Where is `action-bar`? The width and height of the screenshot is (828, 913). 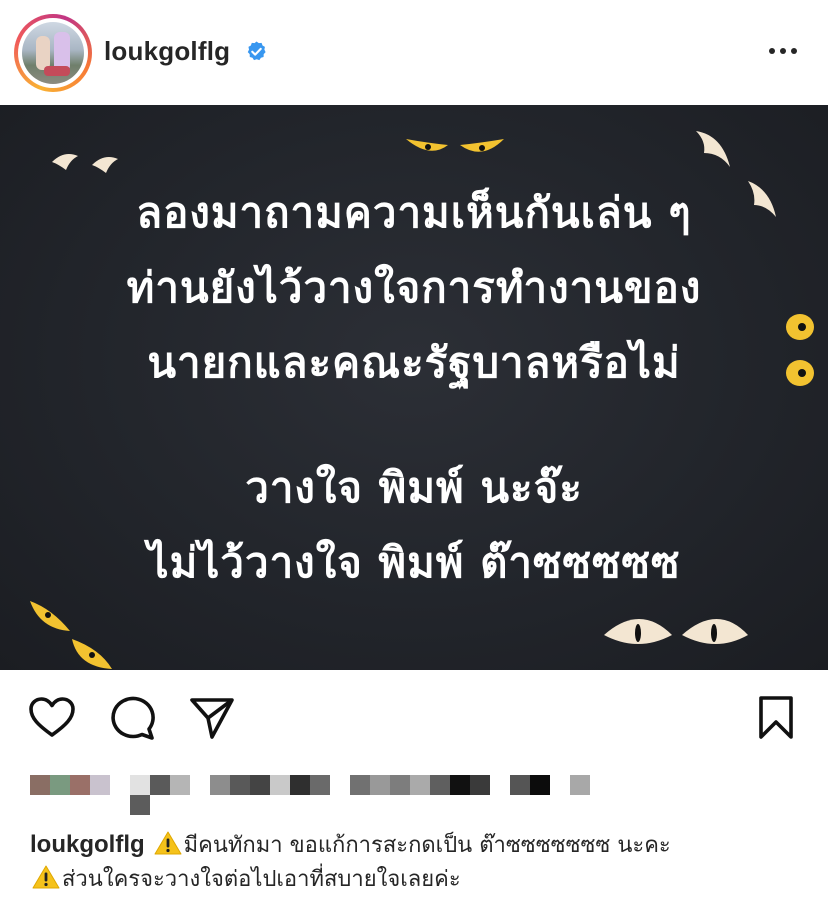 action-bar is located at coordinates (414, 717).